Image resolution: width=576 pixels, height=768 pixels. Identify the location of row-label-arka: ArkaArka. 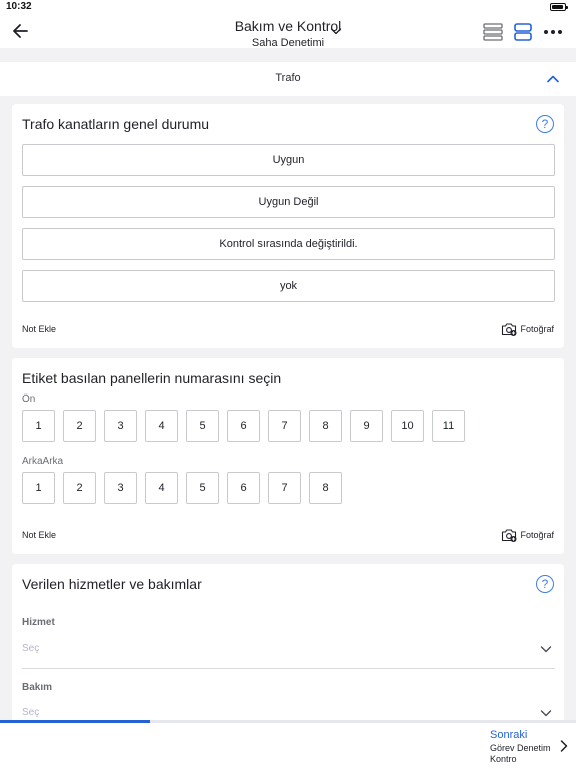
(43, 461).